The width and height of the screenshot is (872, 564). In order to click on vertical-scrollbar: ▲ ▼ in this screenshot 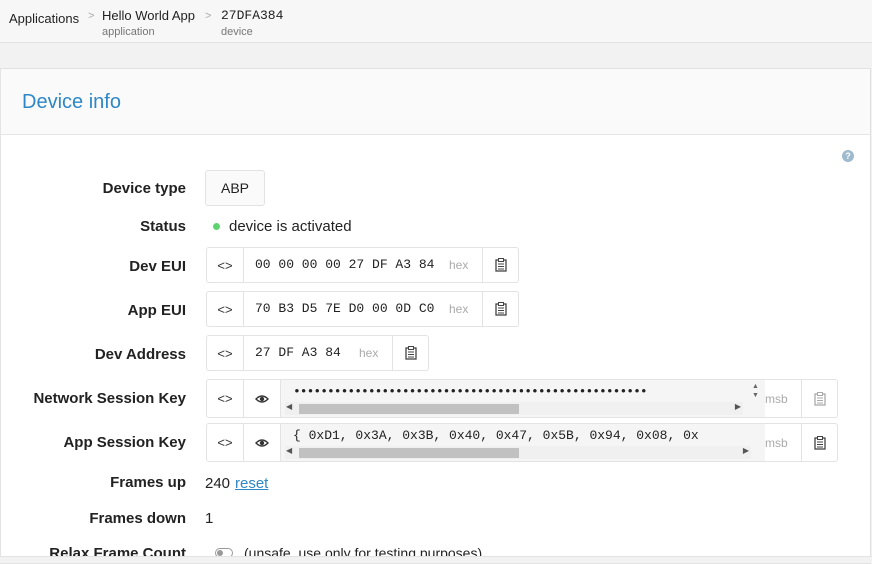, I will do `click(755, 391)`.